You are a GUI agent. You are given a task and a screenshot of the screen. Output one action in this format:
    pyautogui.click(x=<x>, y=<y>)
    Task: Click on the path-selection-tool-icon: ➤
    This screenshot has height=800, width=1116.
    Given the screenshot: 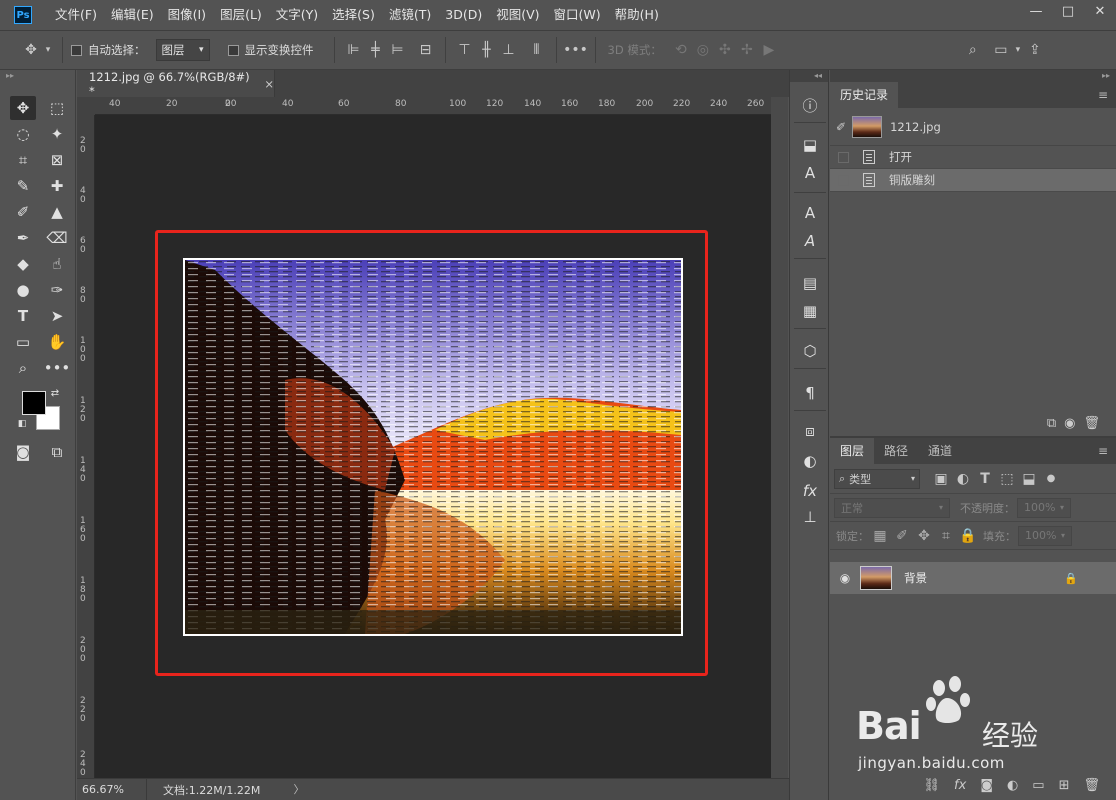 What is the action you would take?
    pyautogui.click(x=57, y=316)
    